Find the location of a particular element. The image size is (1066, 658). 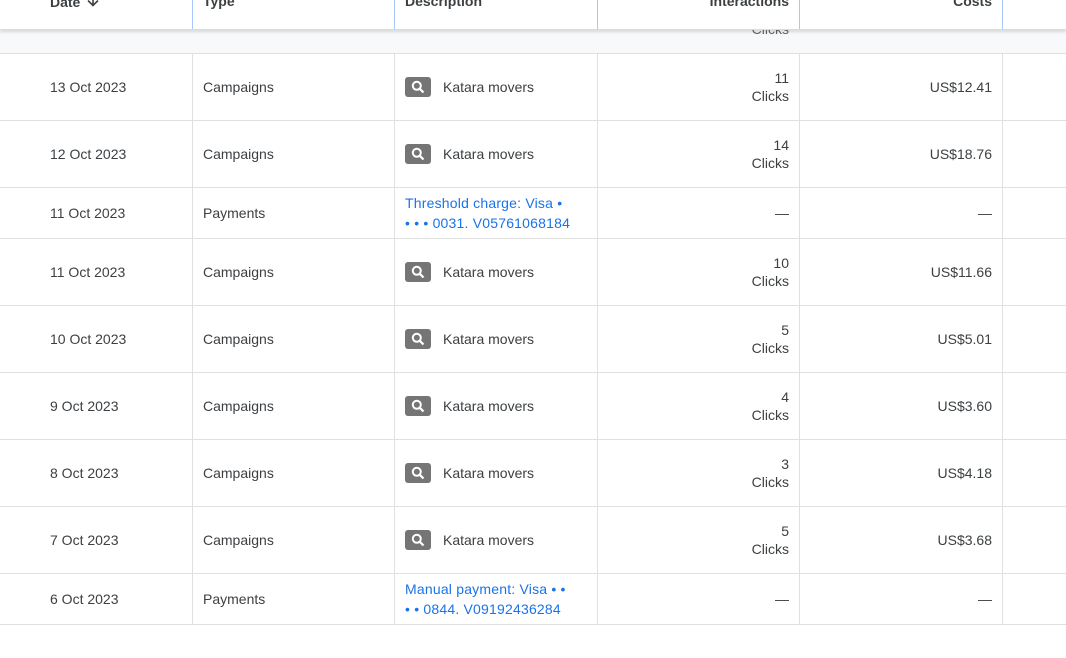

row-cost: US$3.60 is located at coordinates (964, 406).